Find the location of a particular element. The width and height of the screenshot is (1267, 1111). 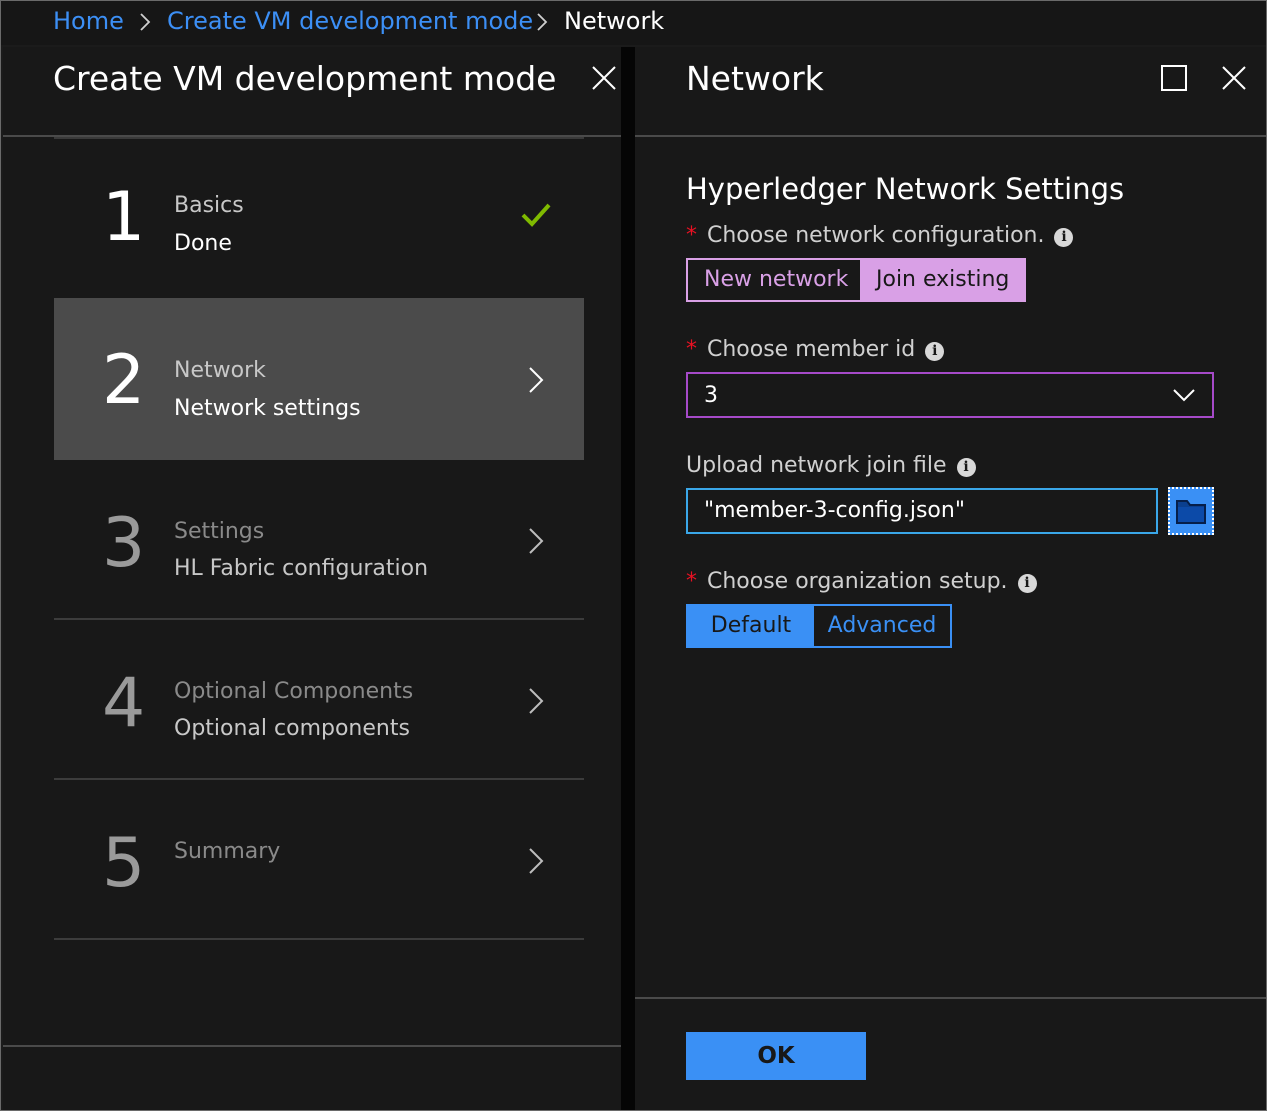

step-network: 2 Network Network settings is located at coordinates (319, 379).